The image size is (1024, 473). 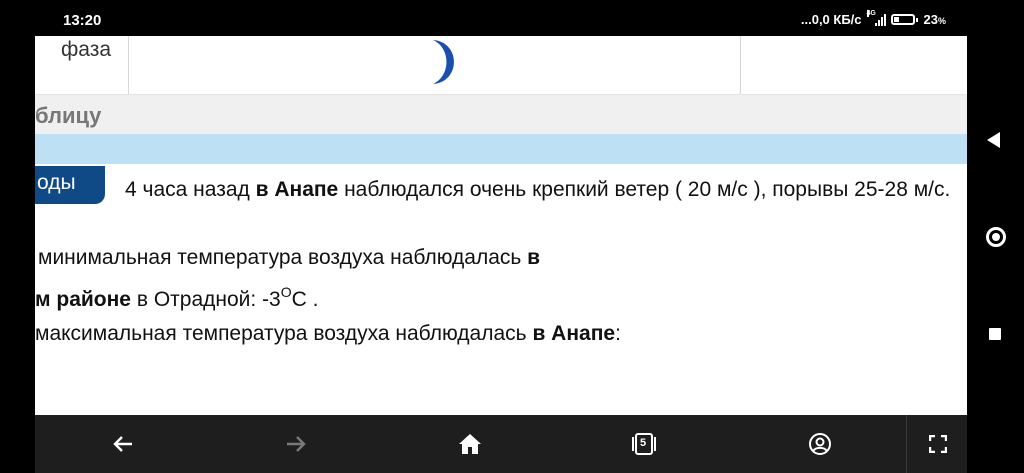 I want to click on moon-phase-icon, so click(x=443, y=62).